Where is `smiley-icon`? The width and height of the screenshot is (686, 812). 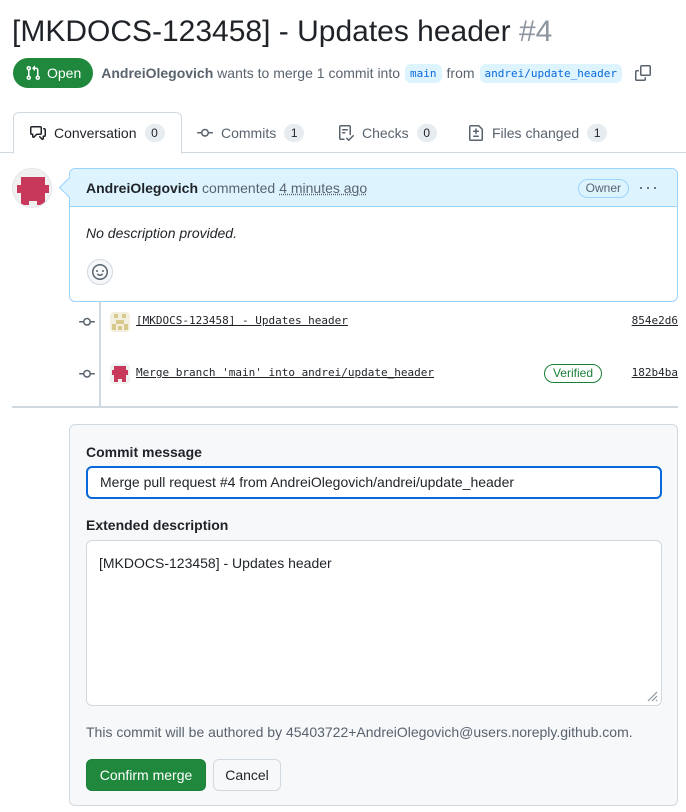 smiley-icon is located at coordinates (100, 272).